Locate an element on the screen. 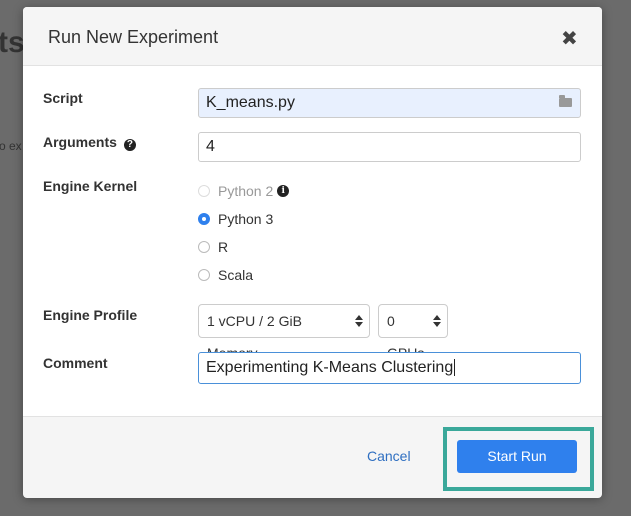 The height and width of the screenshot is (516, 631). comment-label: Comment is located at coordinates (75, 363).